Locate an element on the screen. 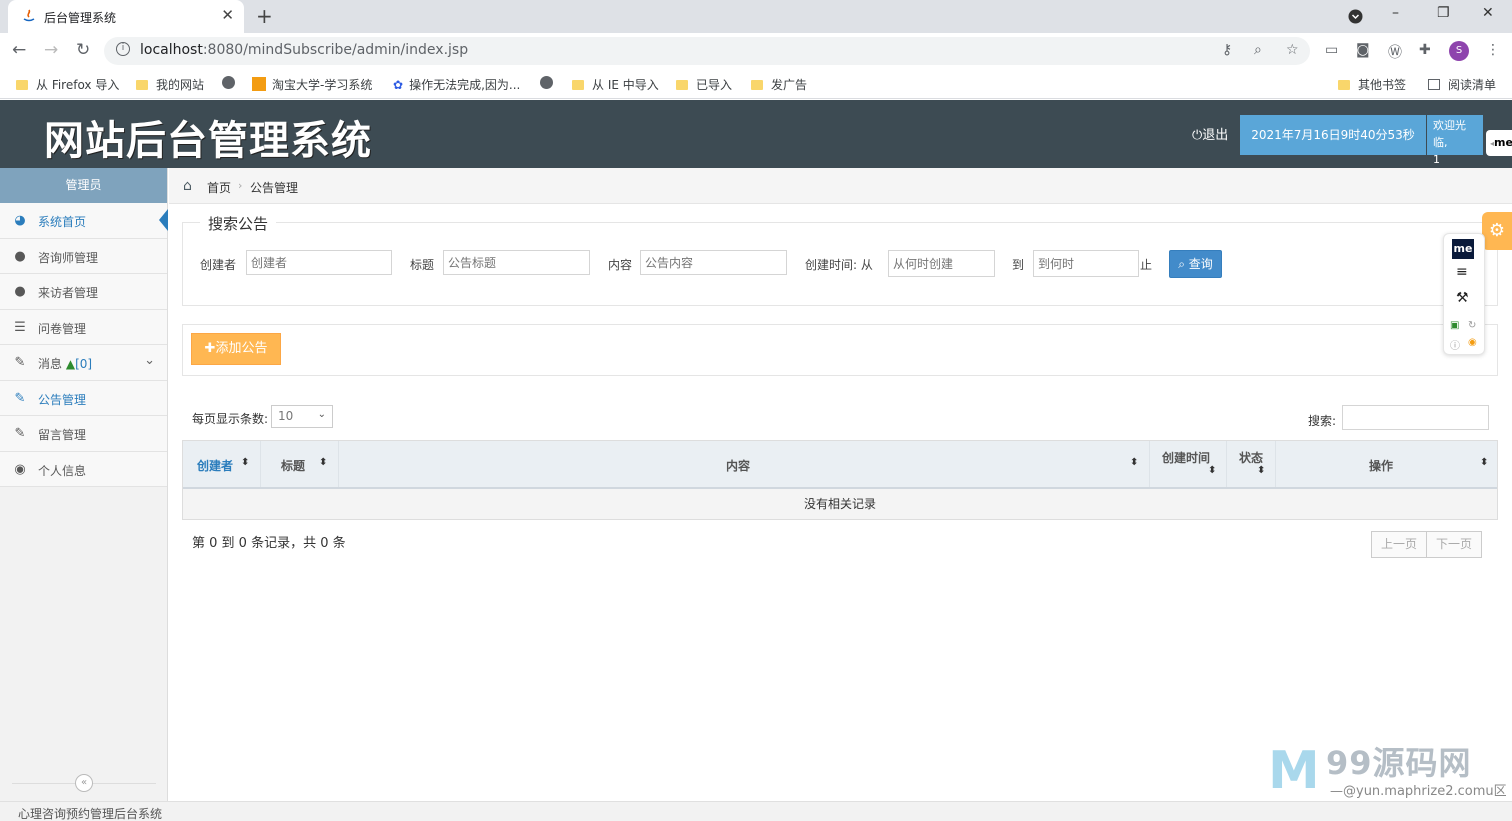 This screenshot has height=821, width=1512. me-extension-button: me is located at coordinates (1463, 249).